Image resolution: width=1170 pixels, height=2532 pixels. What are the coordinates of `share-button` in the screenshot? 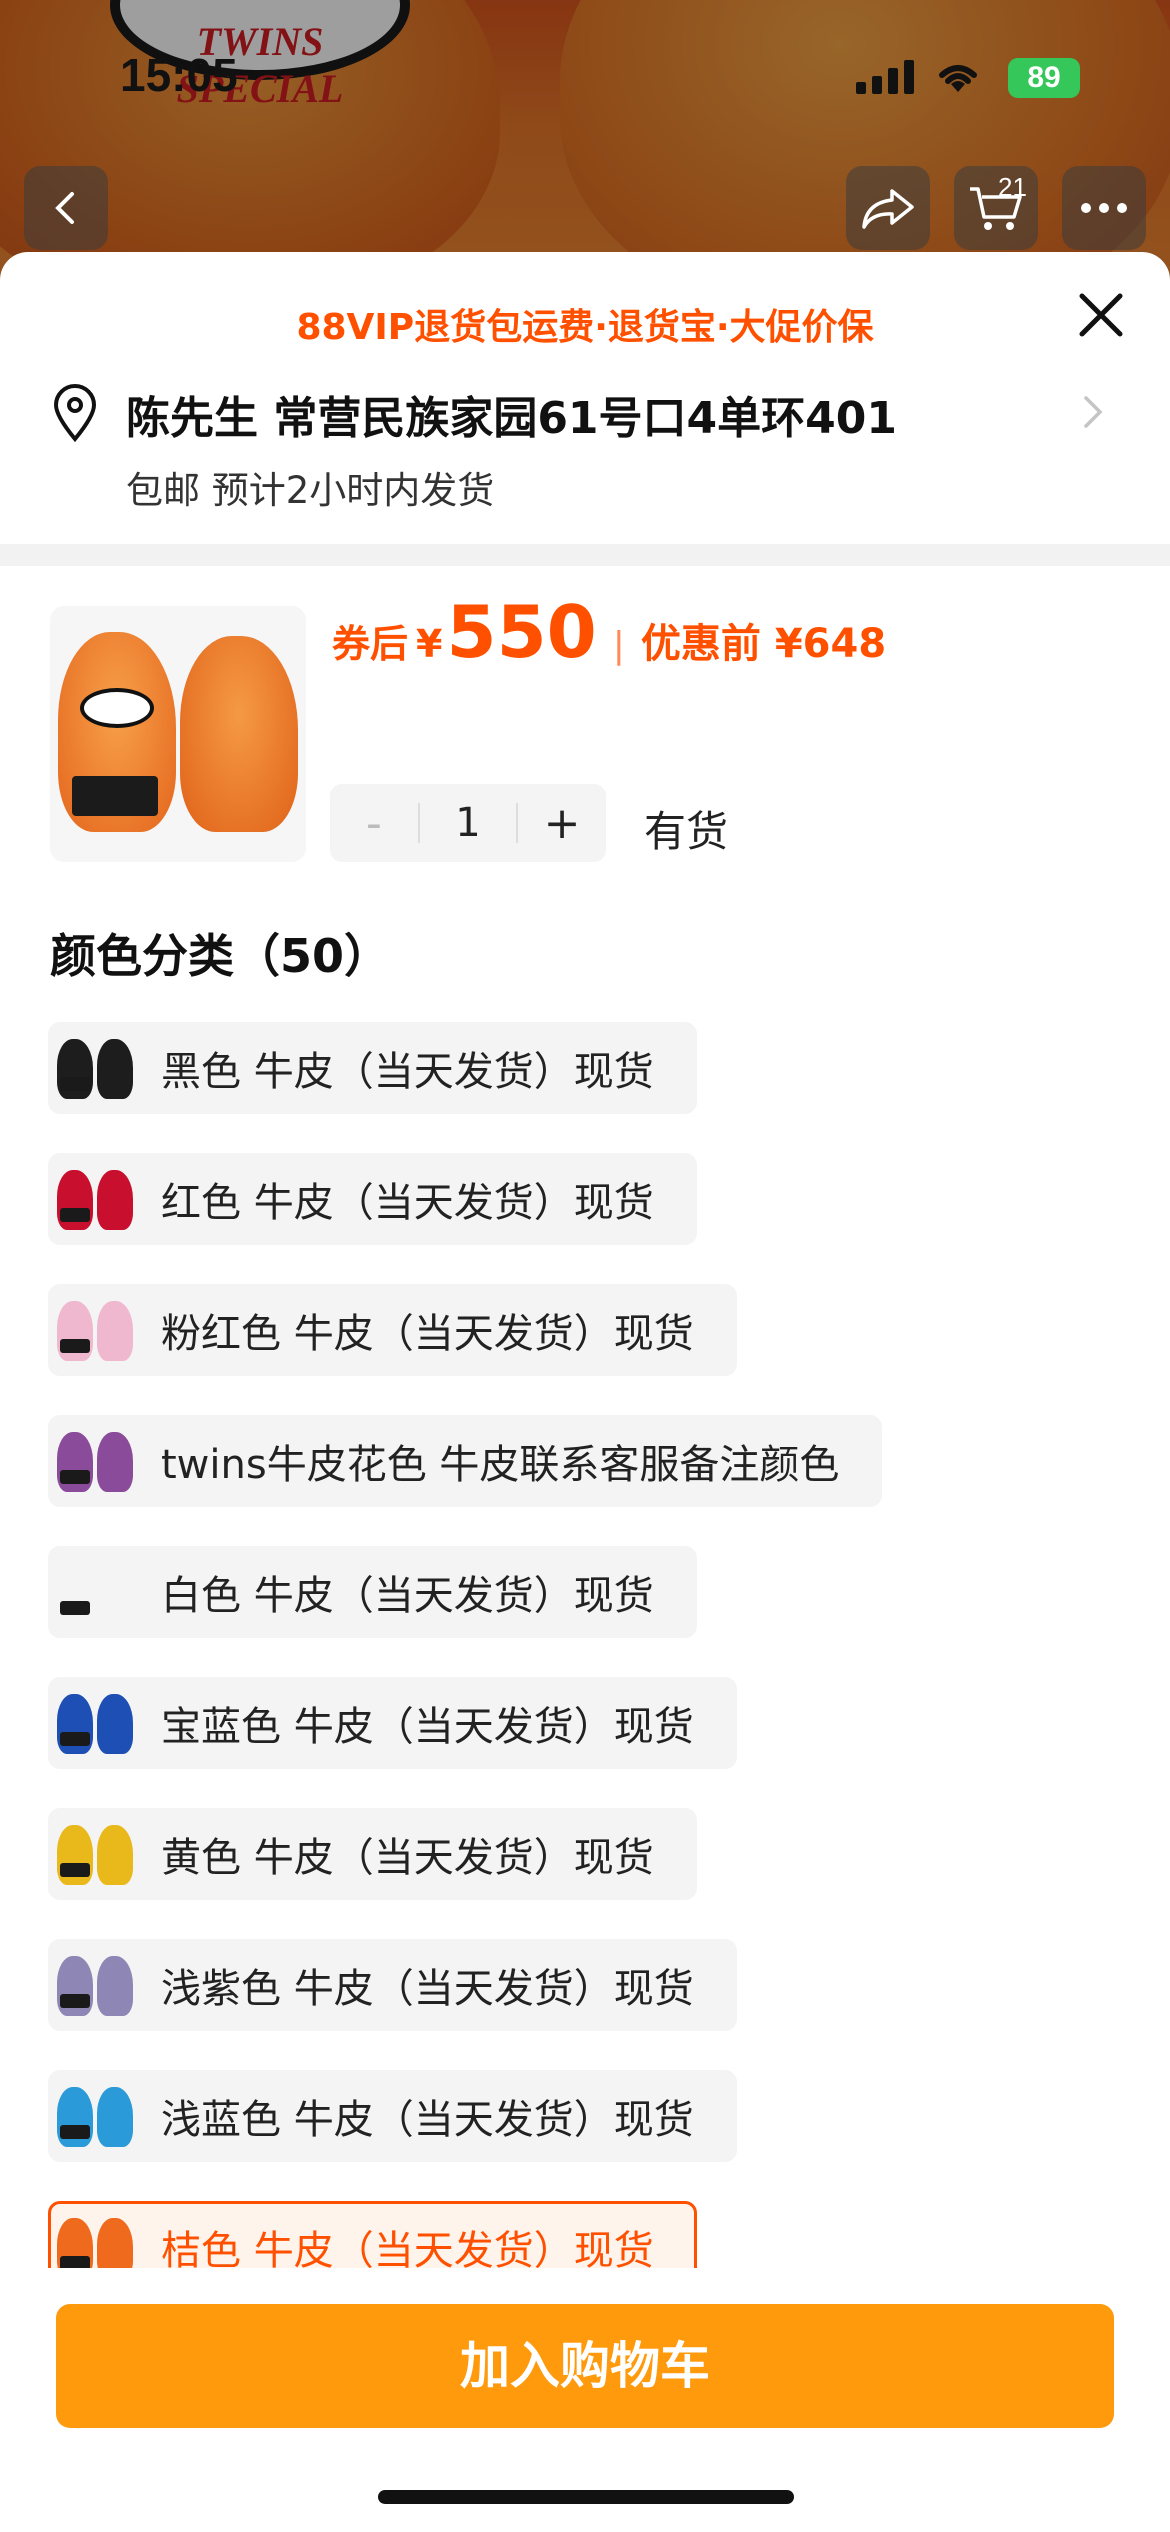 It's located at (888, 208).